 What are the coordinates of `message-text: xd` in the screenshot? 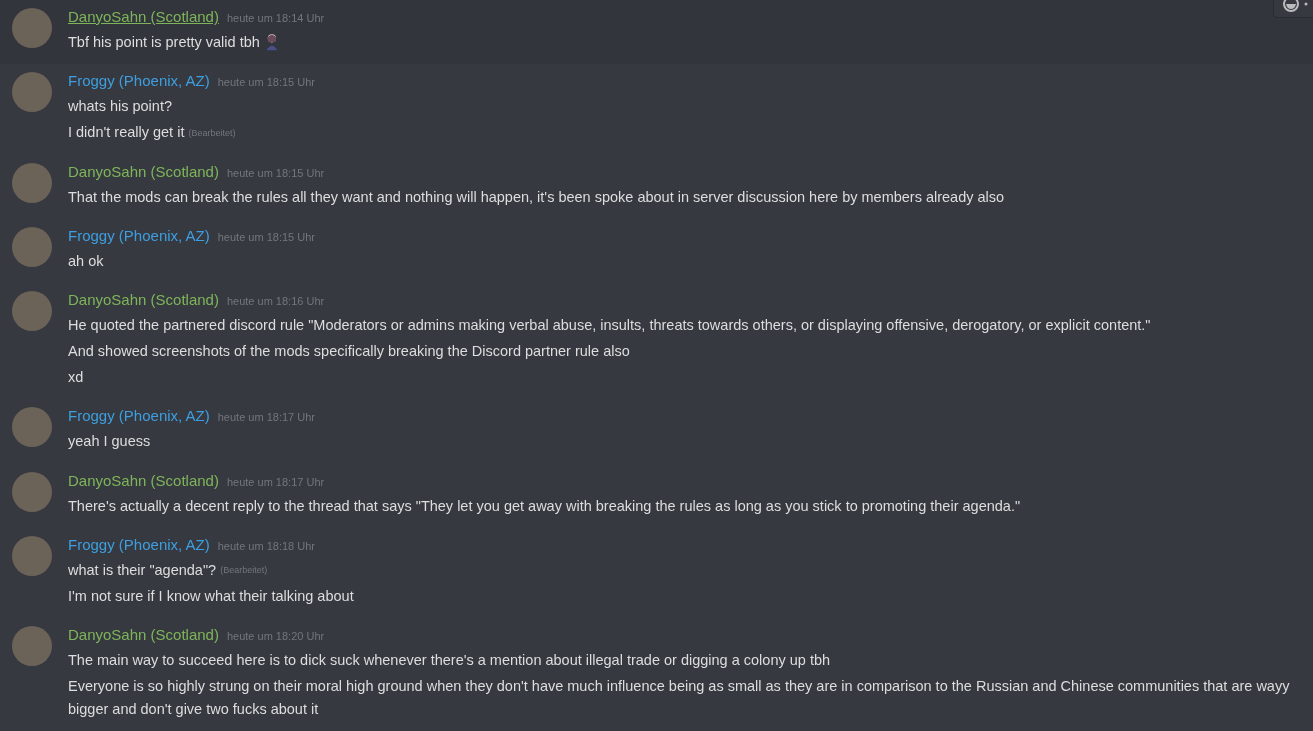 It's located at (76, 377).